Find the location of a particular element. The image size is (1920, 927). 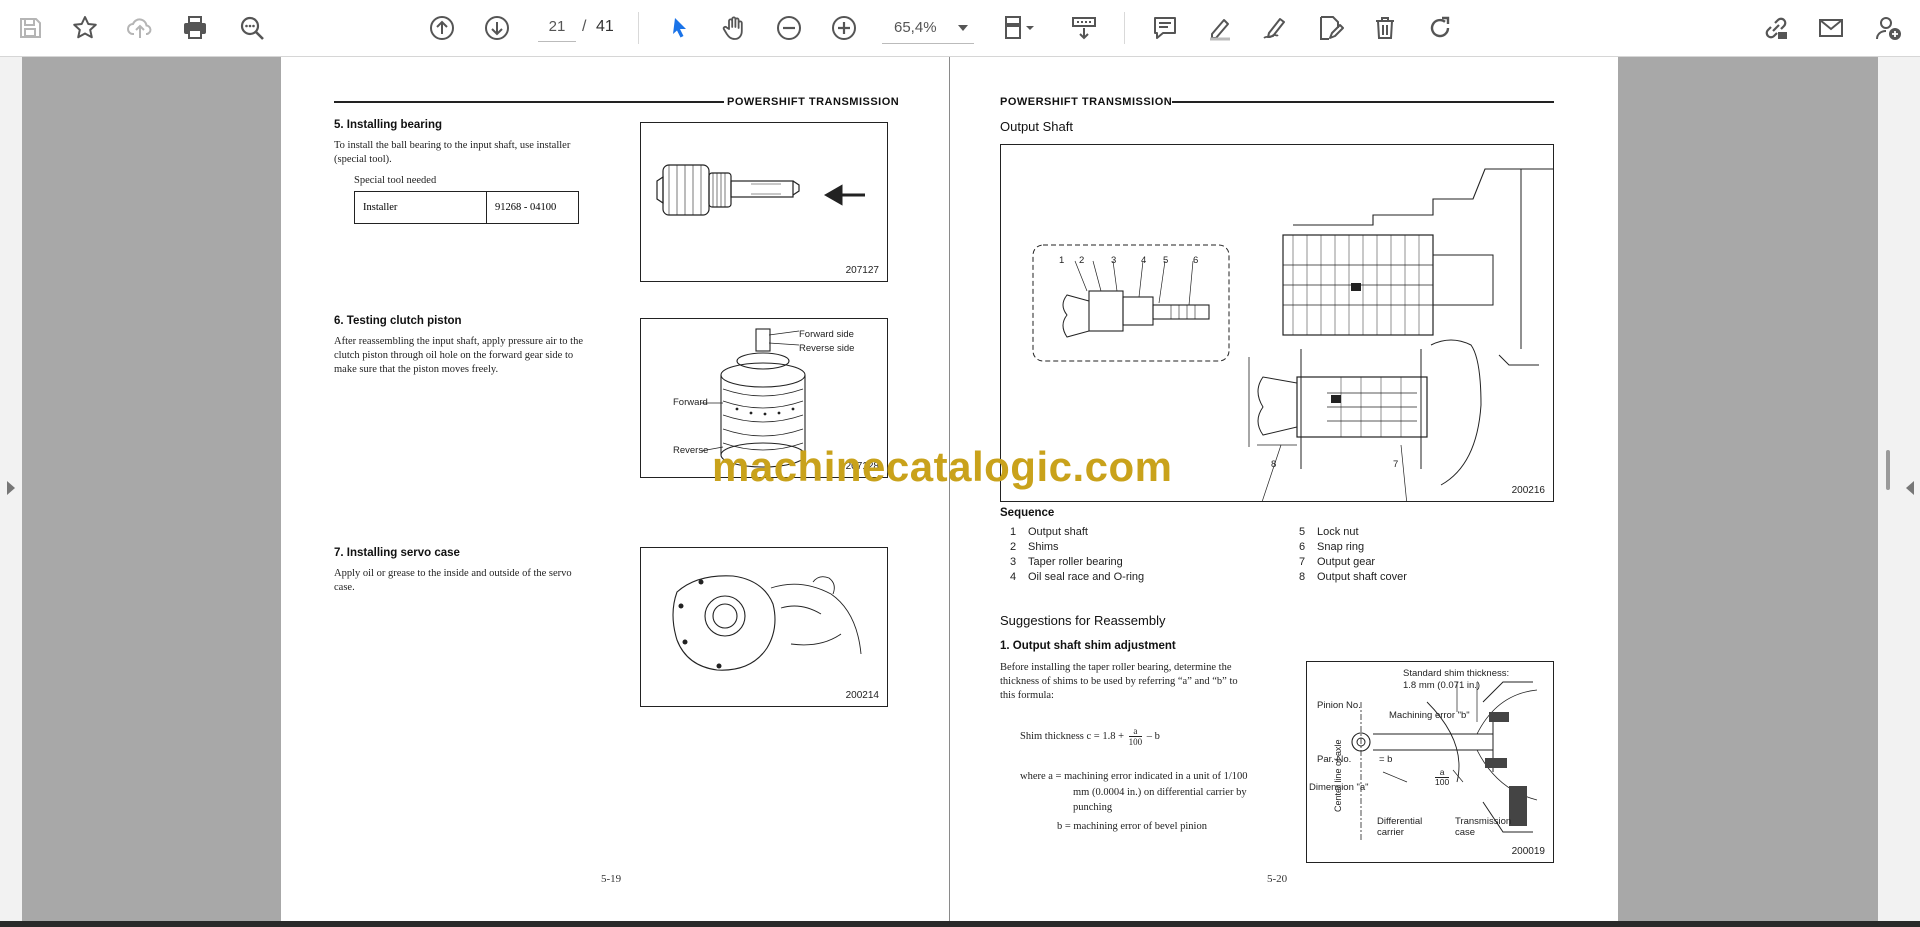

taskbar-strip is located at coordinates (960, 924).